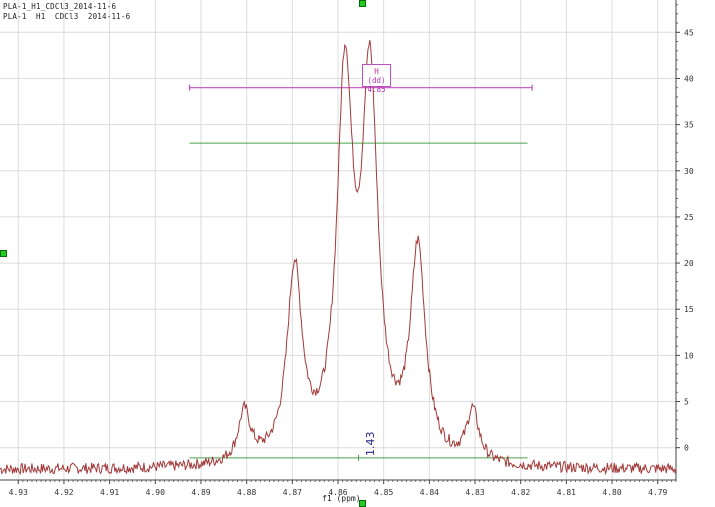 The height and width of the screenshot is (507, 715). I want to click on multiplet-label: H (dd) 4.85, so click(376, 79).